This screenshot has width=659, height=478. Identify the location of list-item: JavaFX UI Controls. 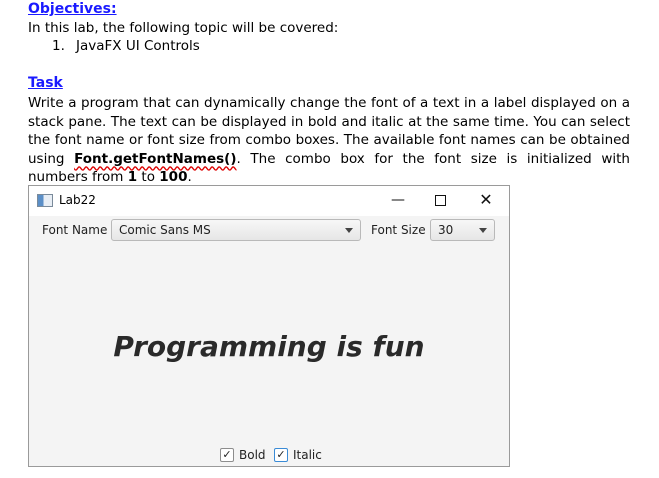
(138, 46).